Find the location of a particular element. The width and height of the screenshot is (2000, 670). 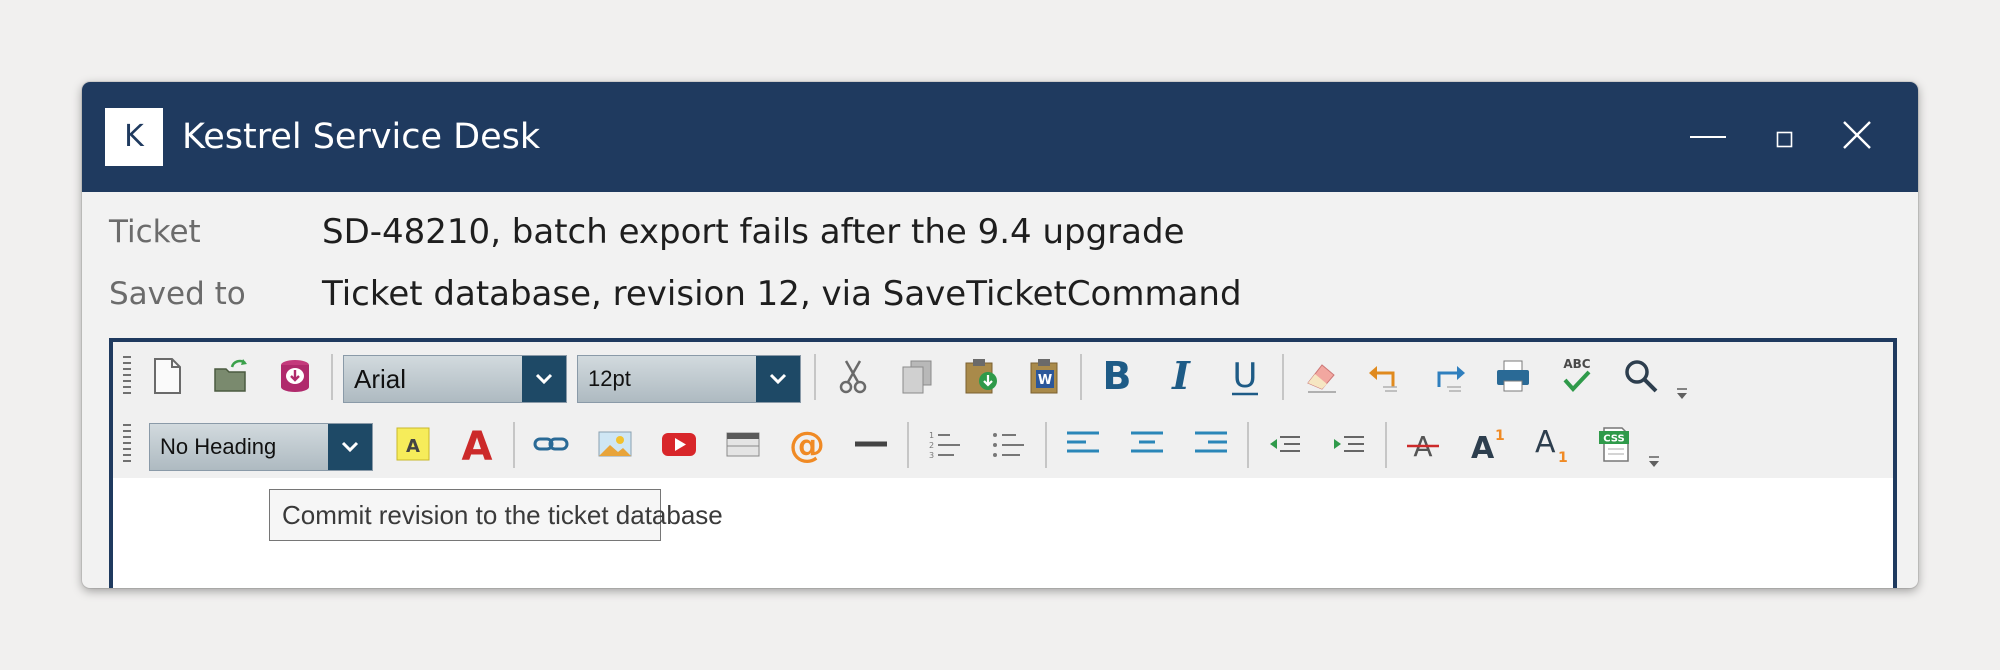

minimize-button is located at coordinates (1708, 137).